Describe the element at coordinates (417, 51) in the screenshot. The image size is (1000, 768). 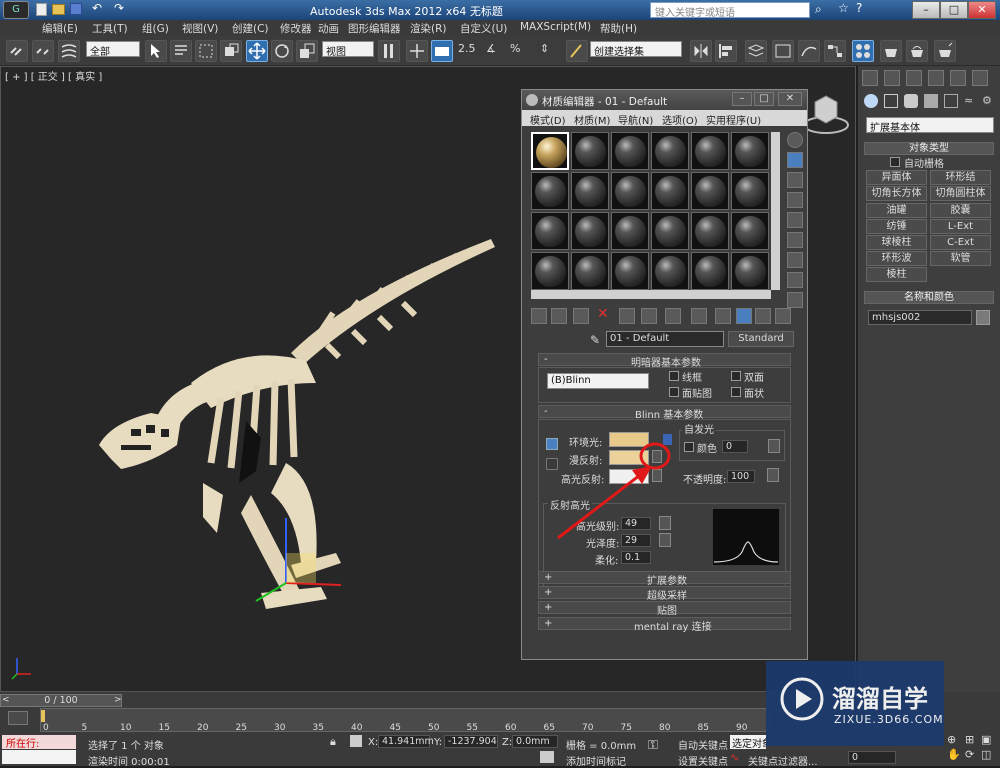
I see `select-manipulate-icon` at that location.